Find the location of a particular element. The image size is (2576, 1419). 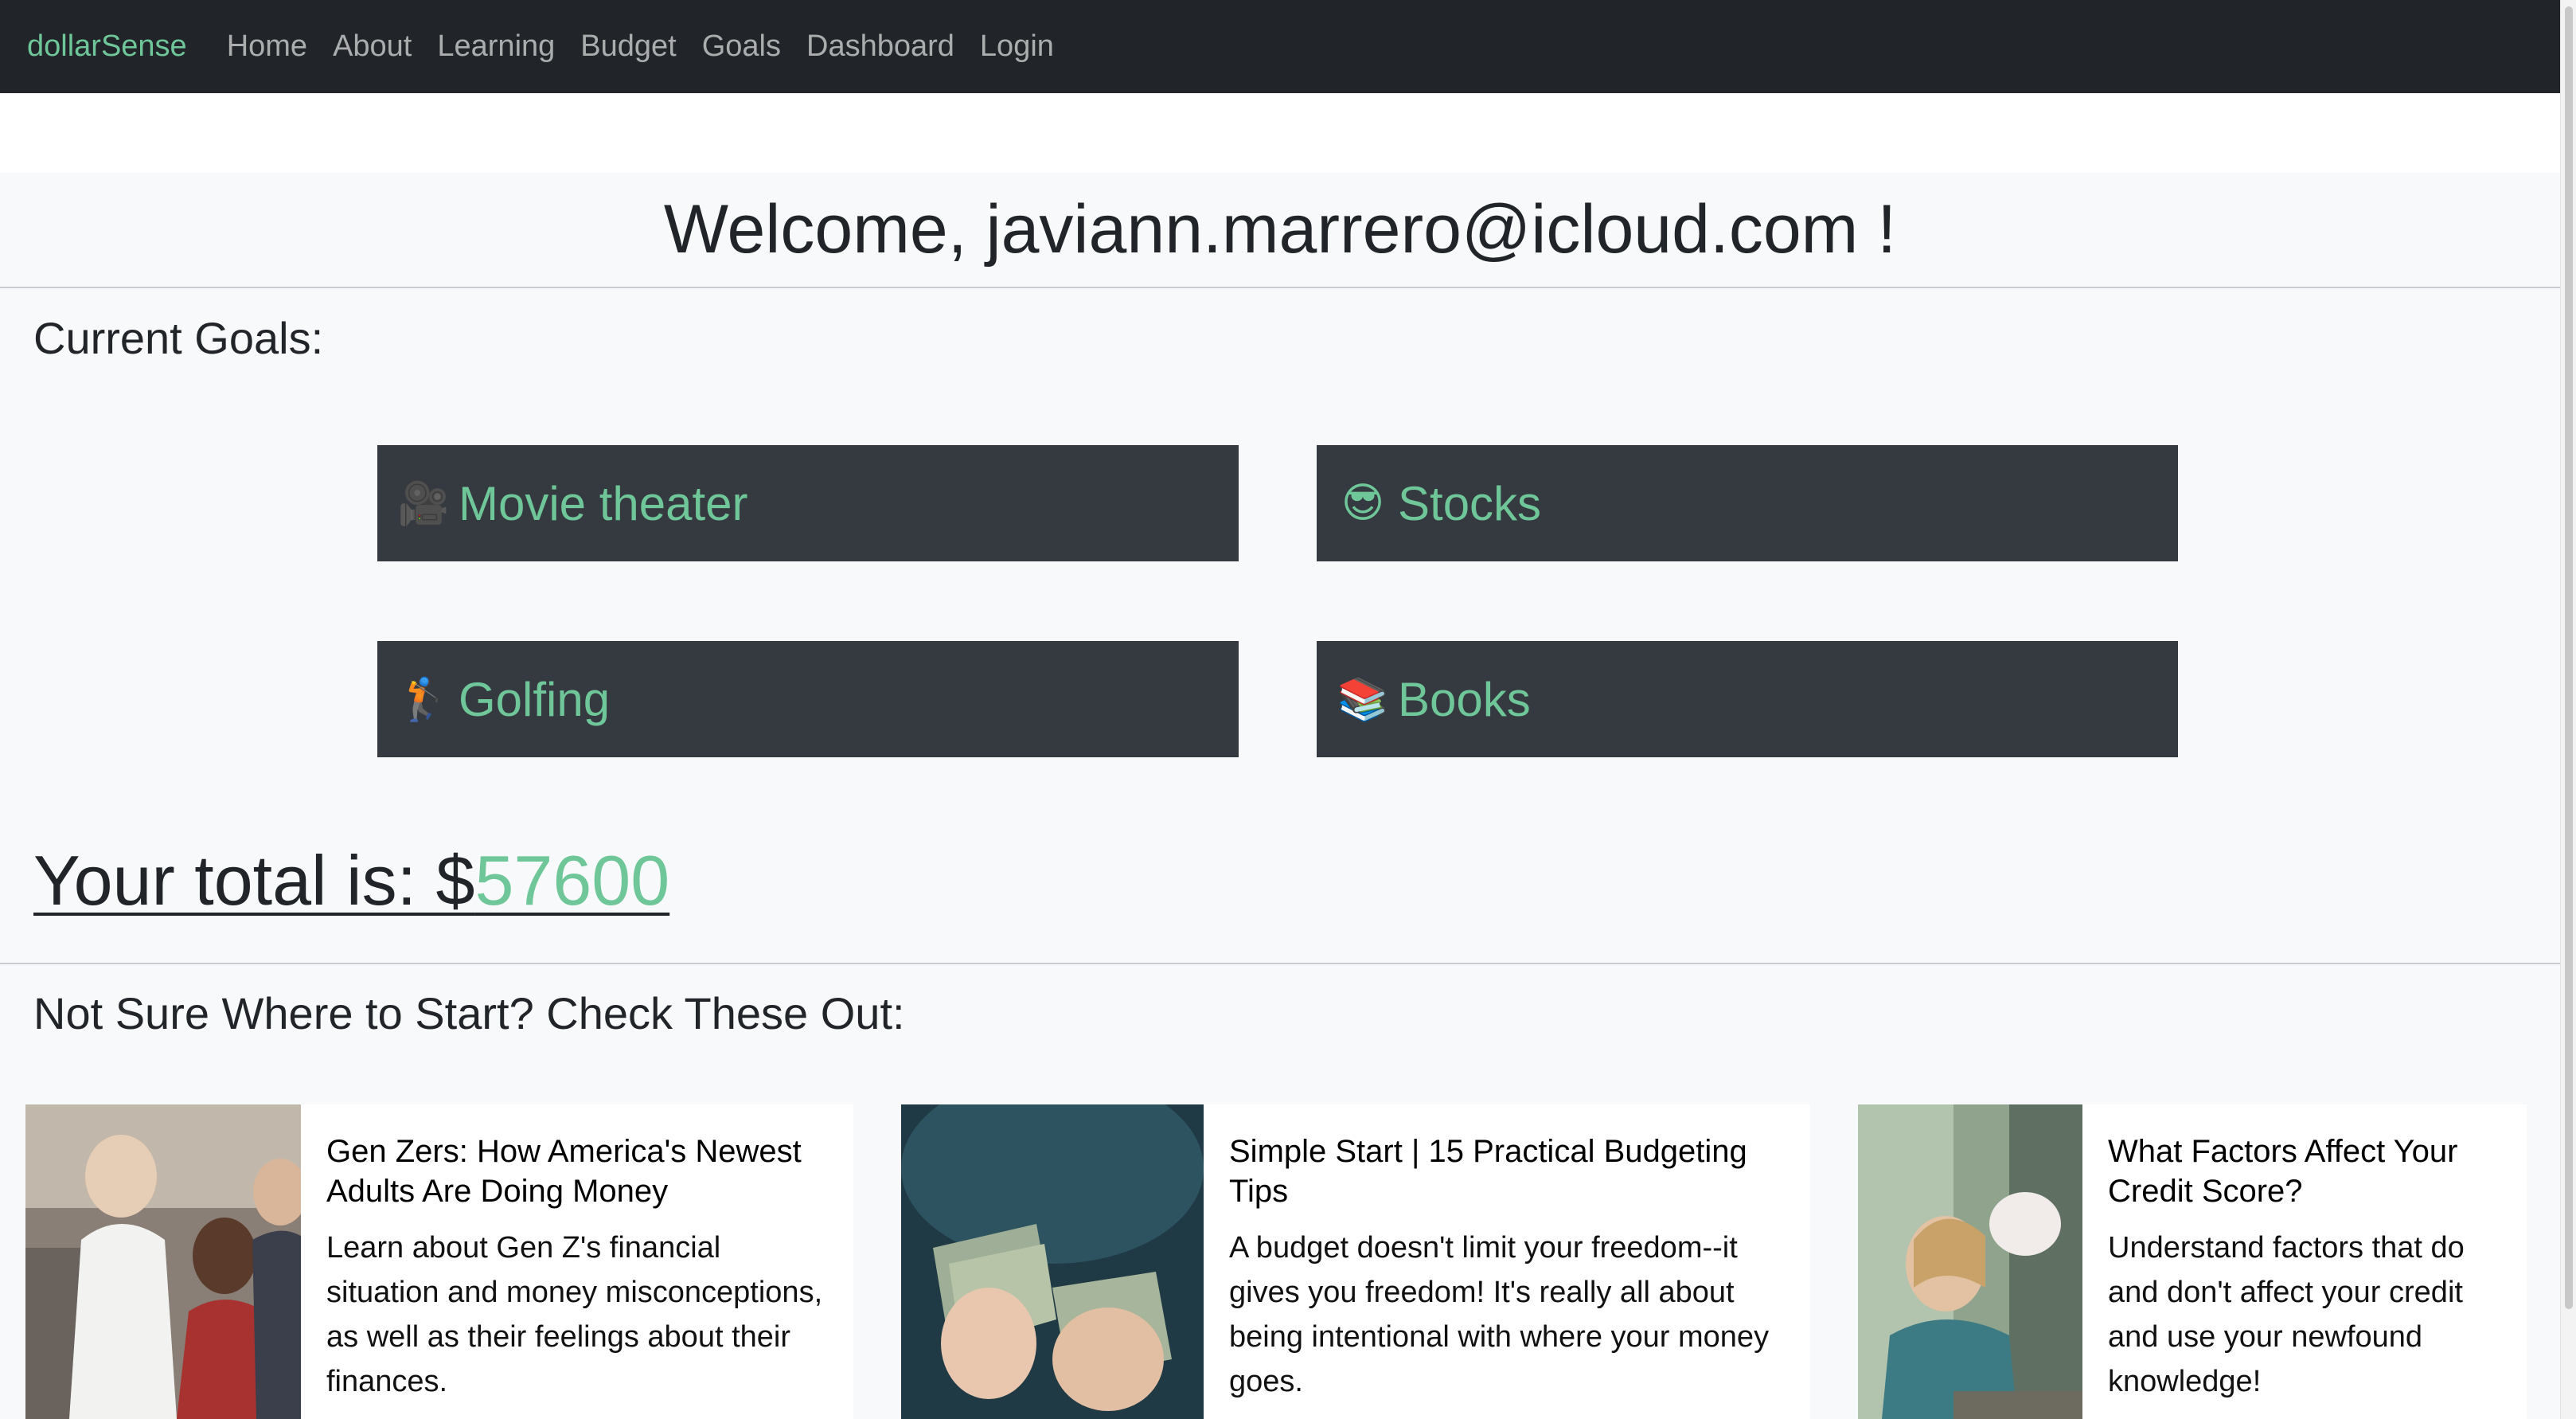

gen-z-friends-image is located at coordinates (163, 1261).